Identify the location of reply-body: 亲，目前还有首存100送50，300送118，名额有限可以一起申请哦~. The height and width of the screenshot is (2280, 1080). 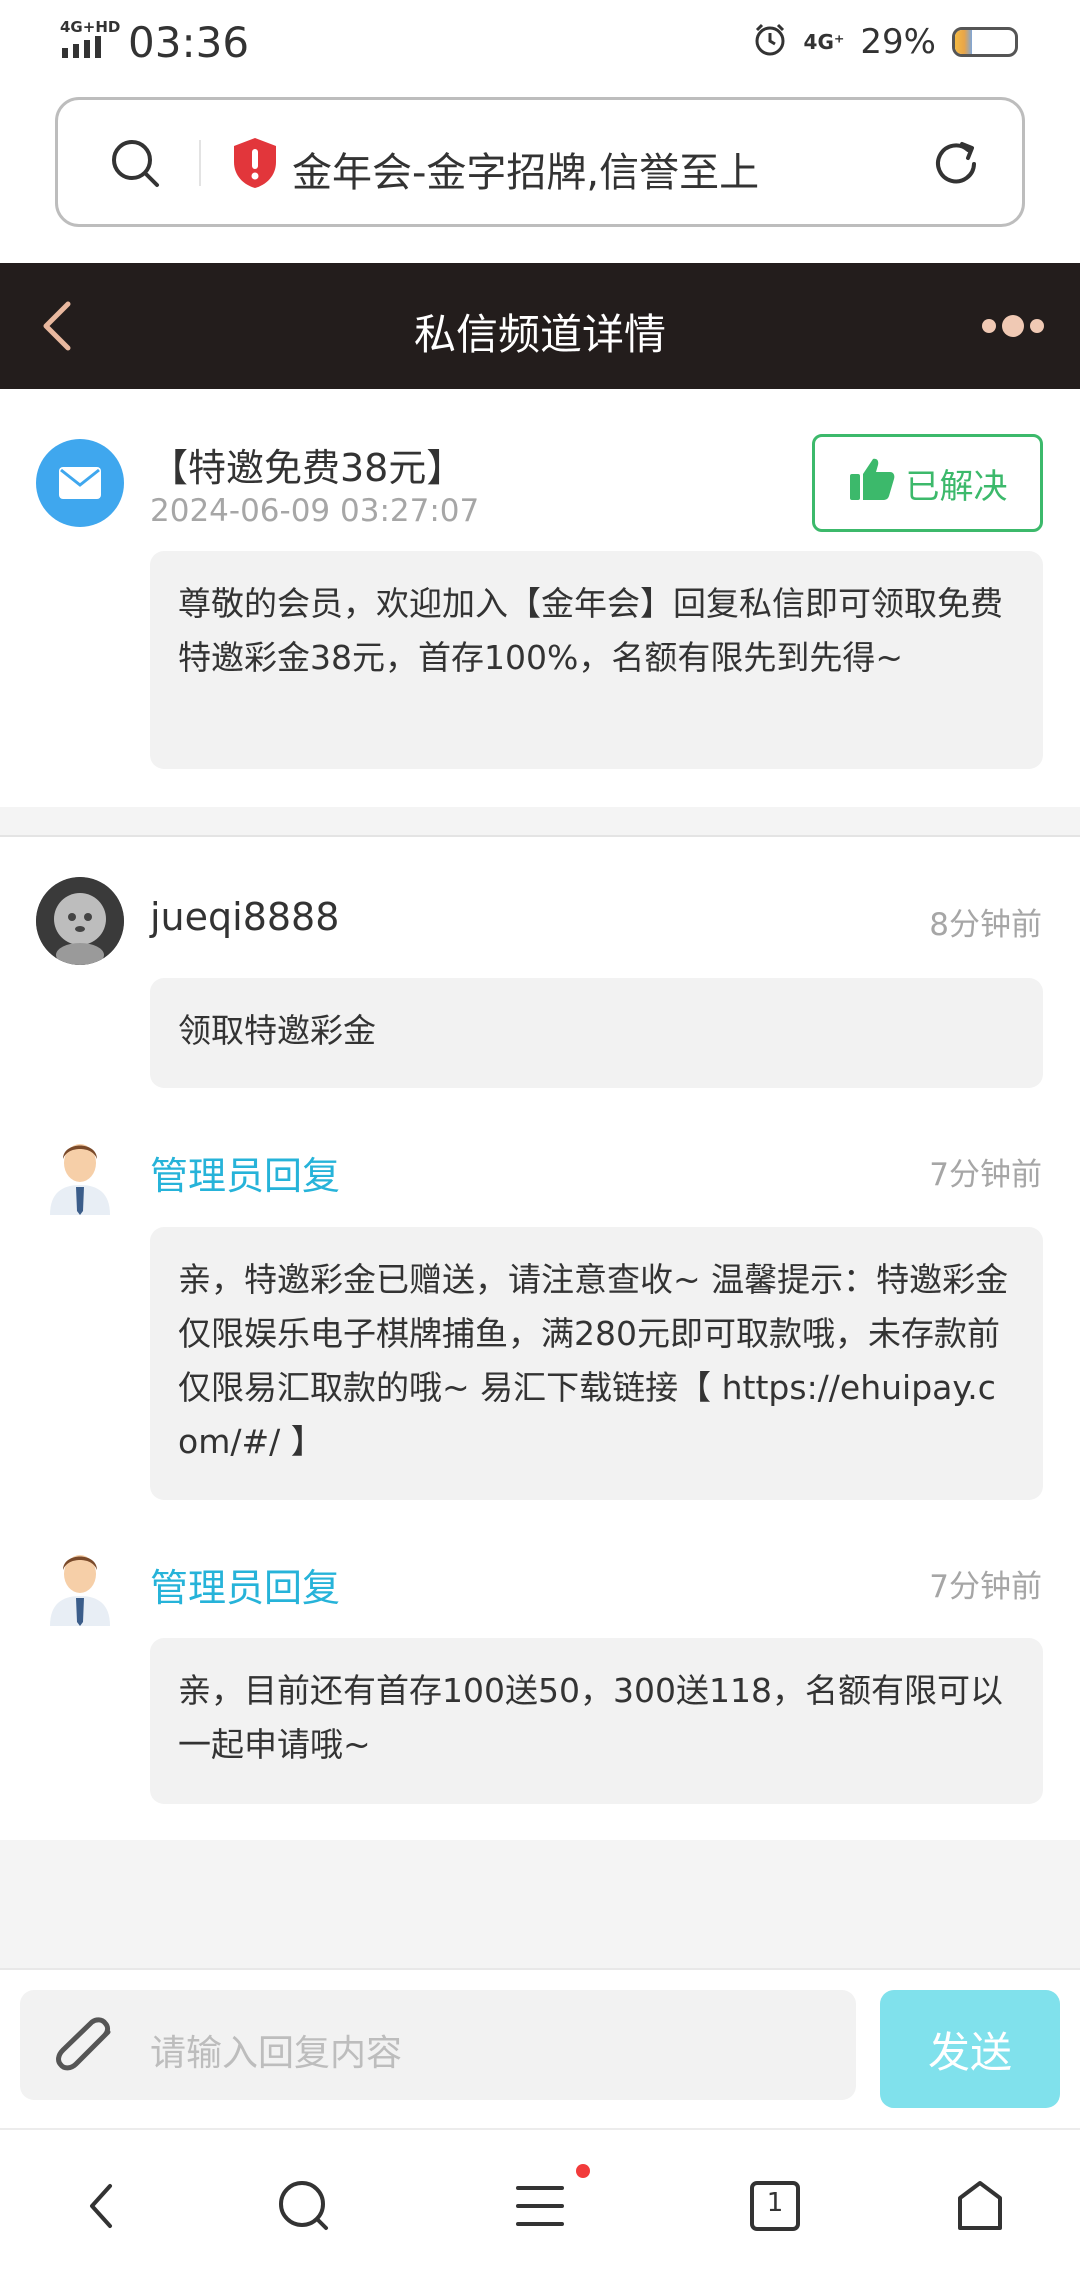
(596, 1721).